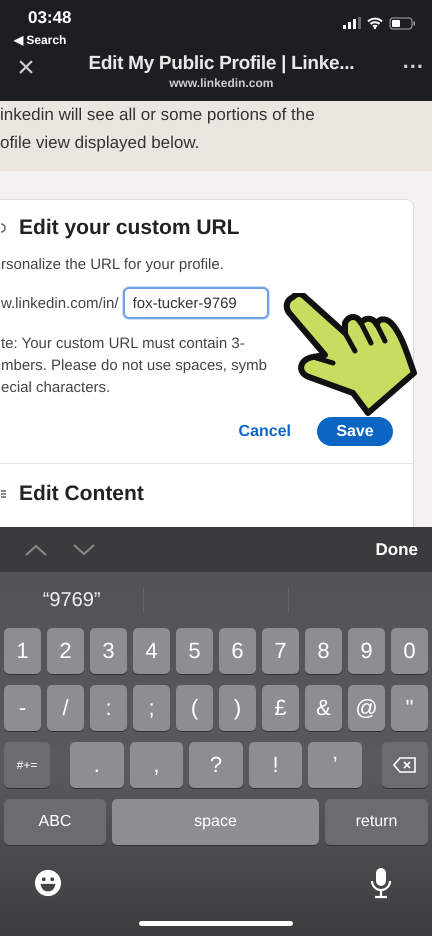 The height and width of the screenshot is (936, 432). I want to click on list-icon, so click(4, 494).